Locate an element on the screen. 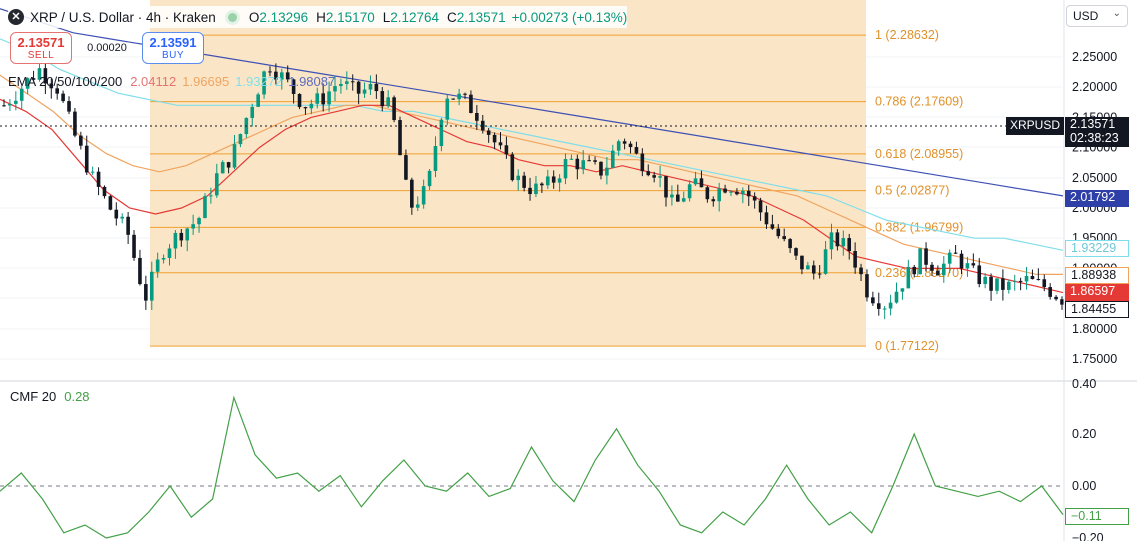  currency-select: USD ⌄ is located at coordinates (1097, 16).